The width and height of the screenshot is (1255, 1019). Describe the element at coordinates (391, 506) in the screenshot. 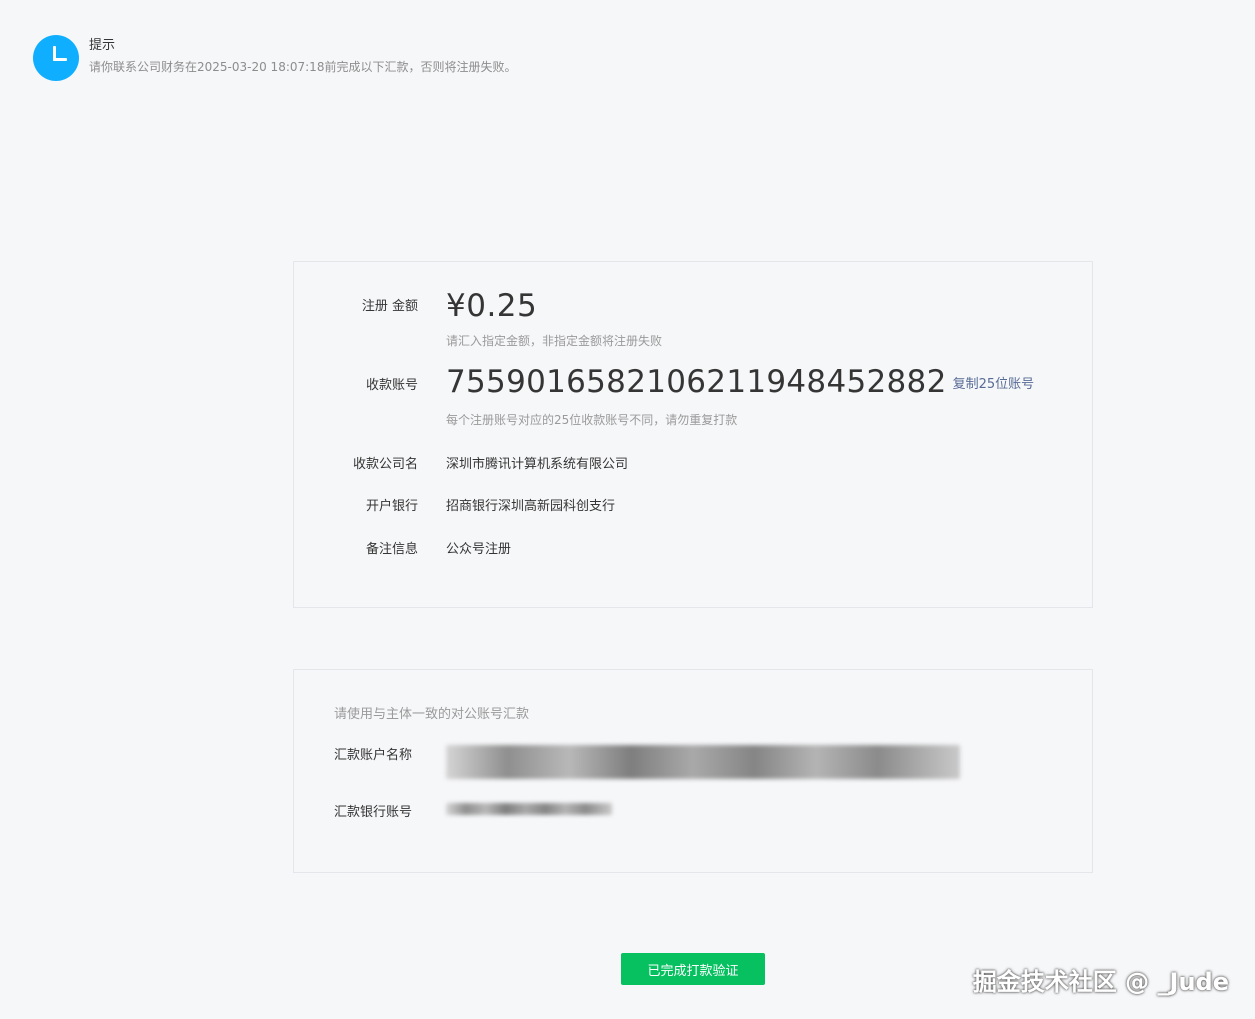

I see `bank-label: 开户银行` at that location.